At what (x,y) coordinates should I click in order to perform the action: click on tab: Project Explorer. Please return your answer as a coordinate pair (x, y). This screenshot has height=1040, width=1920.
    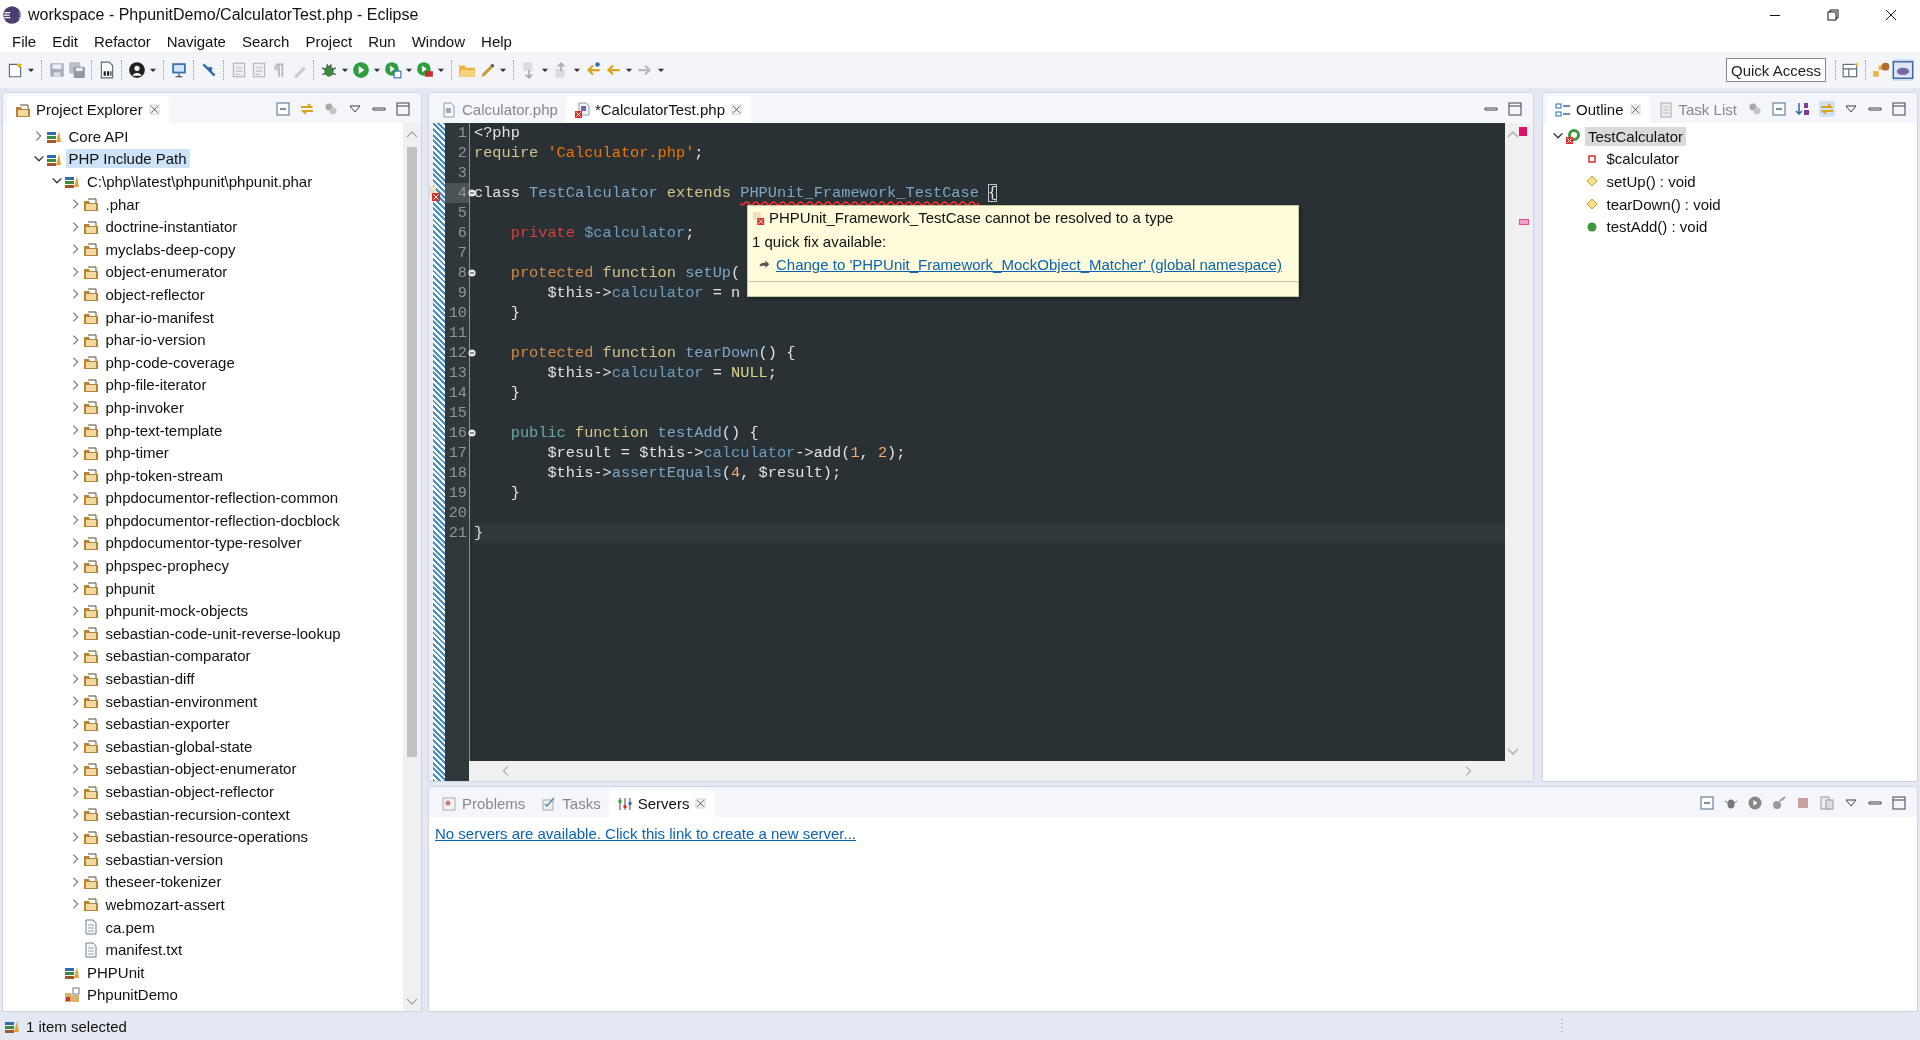
    Looking at the image, I should click on (88, 109).